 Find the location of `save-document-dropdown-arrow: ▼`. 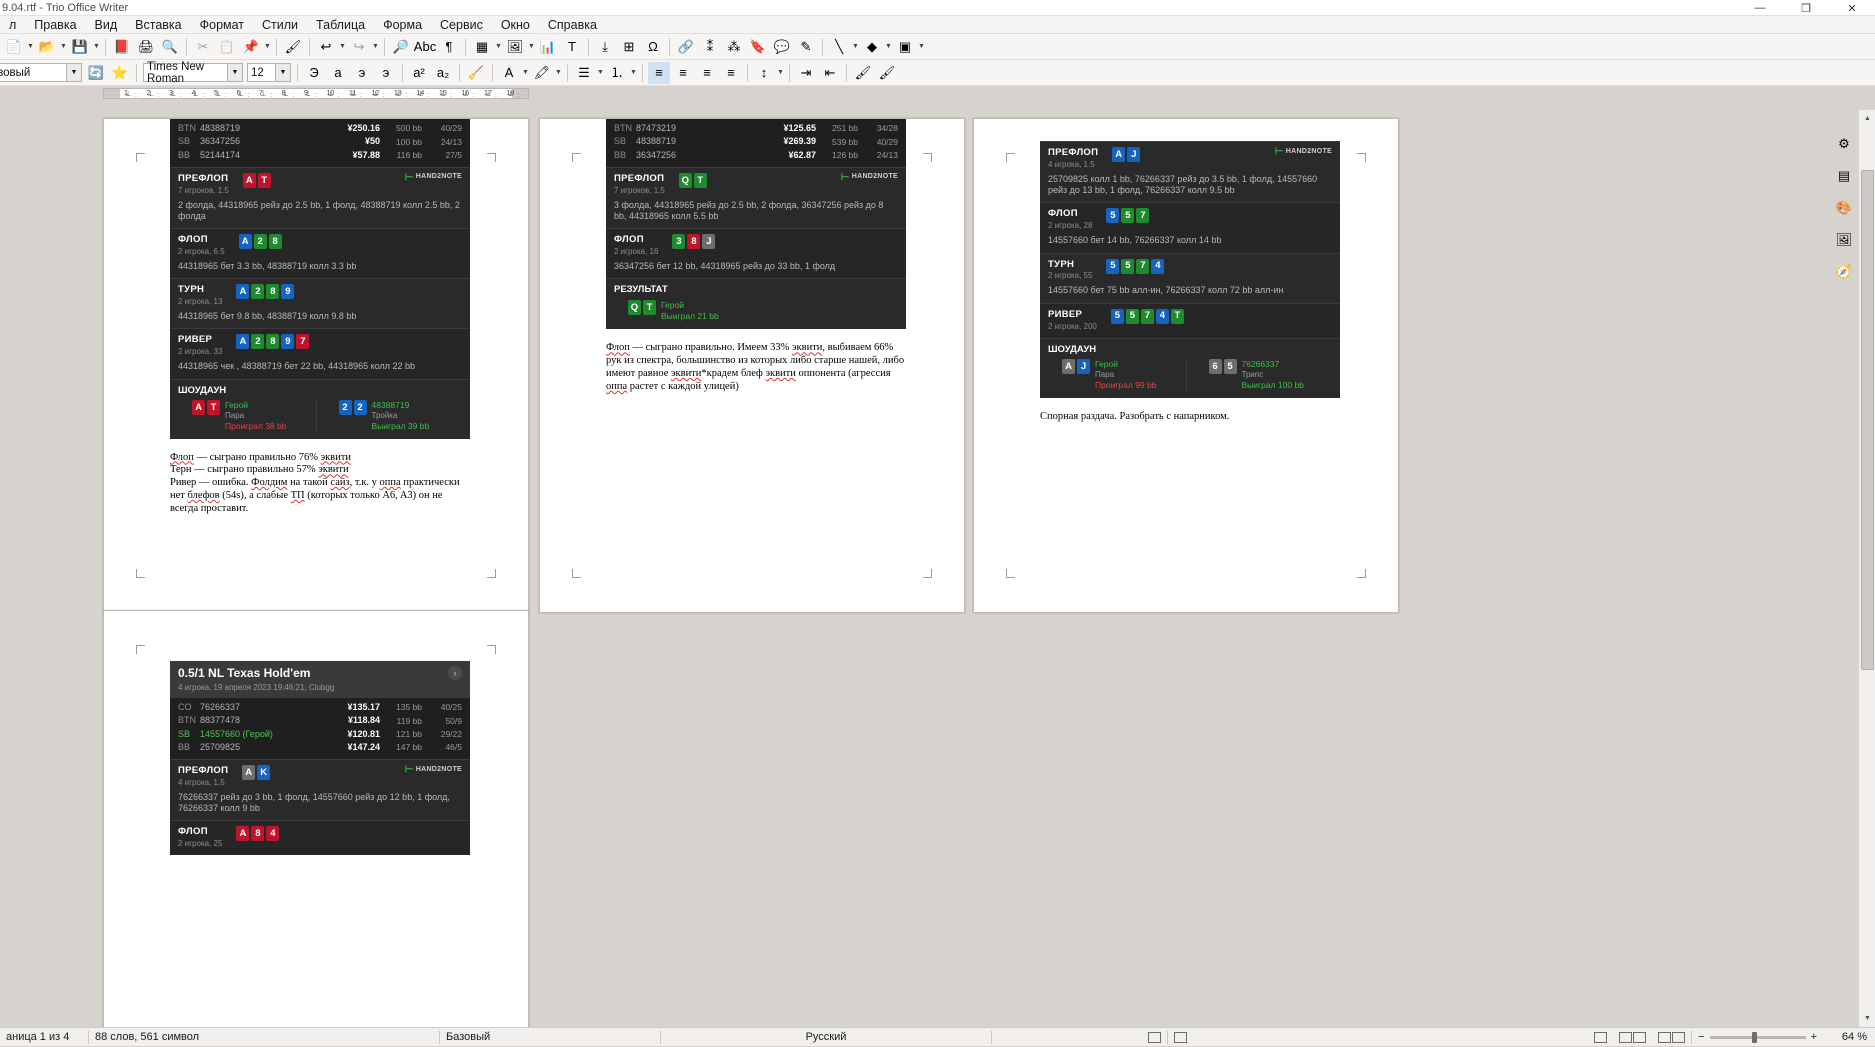

save-document-dropdown-arrow: ▼ is located at coordinates (96, 47).